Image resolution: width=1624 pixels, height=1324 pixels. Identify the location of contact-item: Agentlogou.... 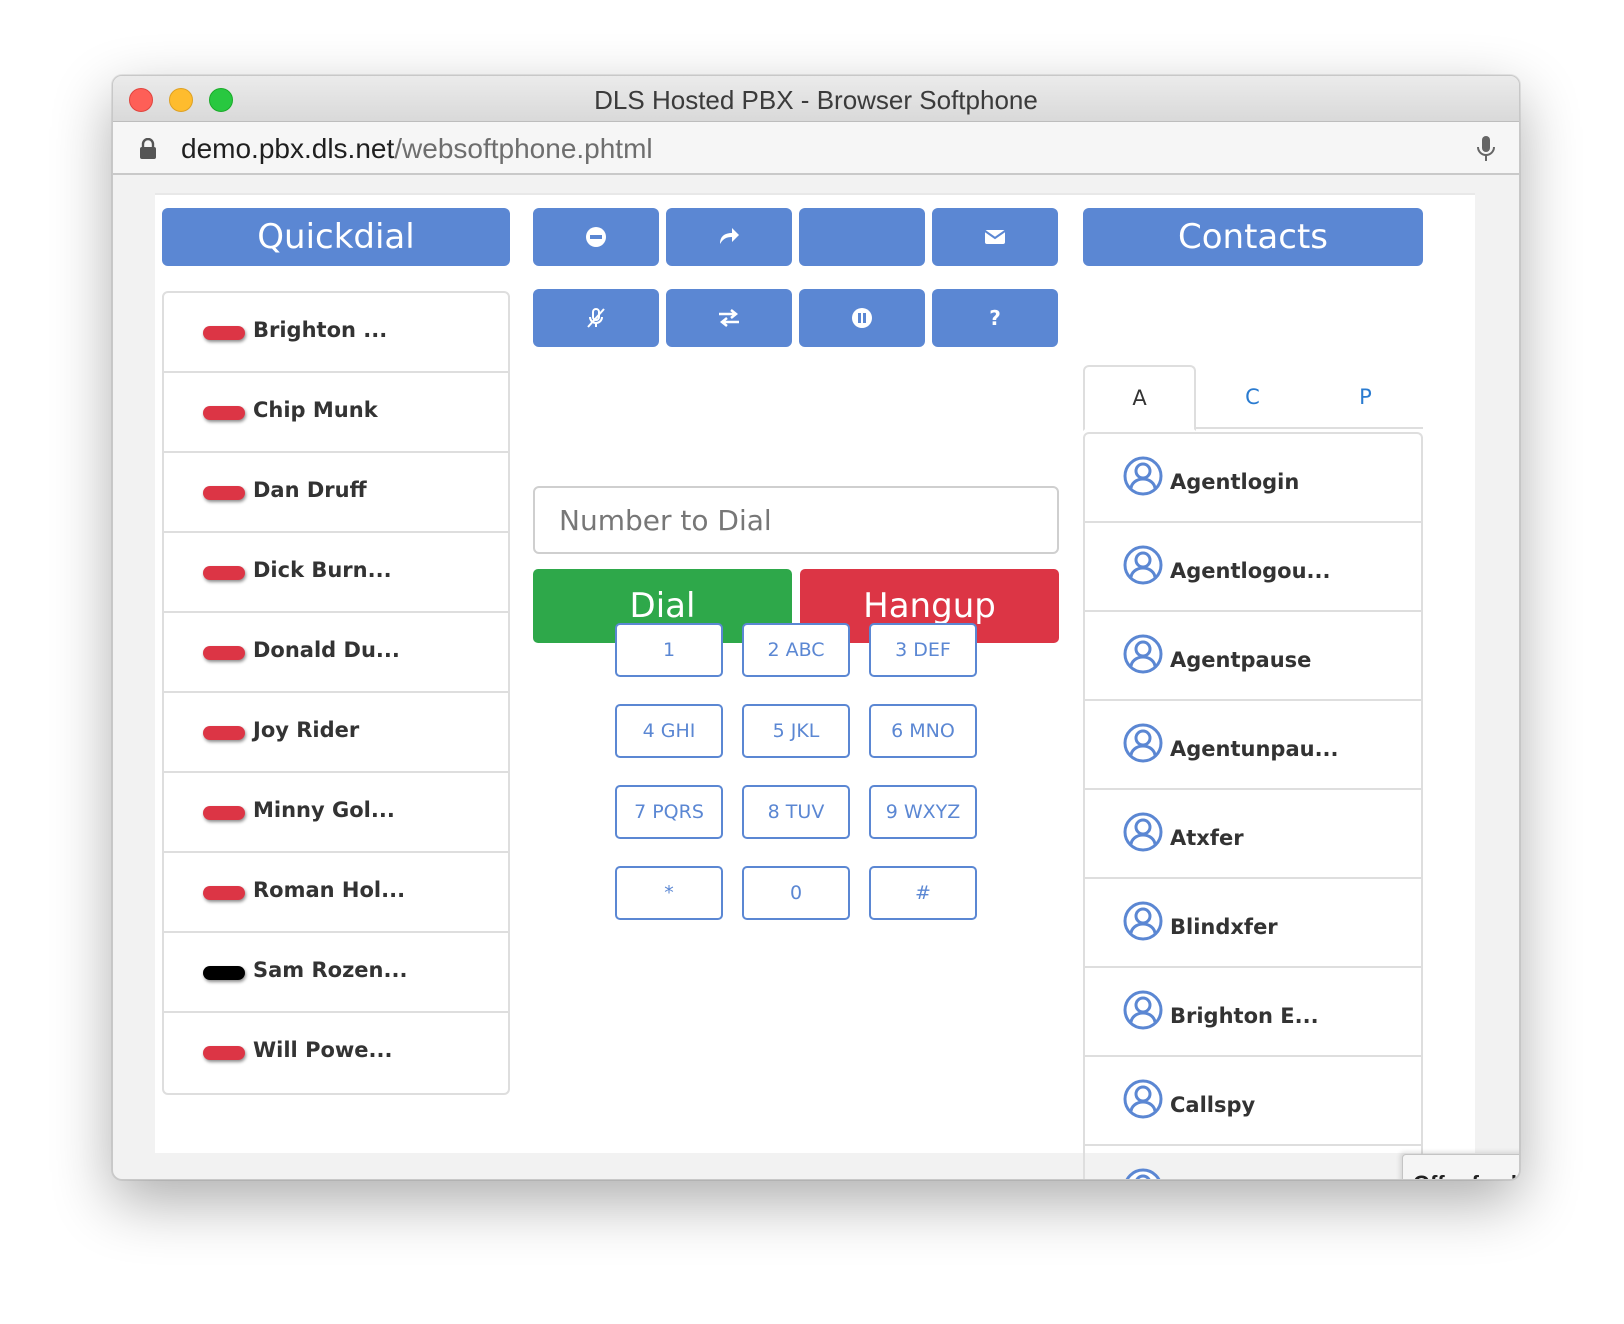
(1253, 567).